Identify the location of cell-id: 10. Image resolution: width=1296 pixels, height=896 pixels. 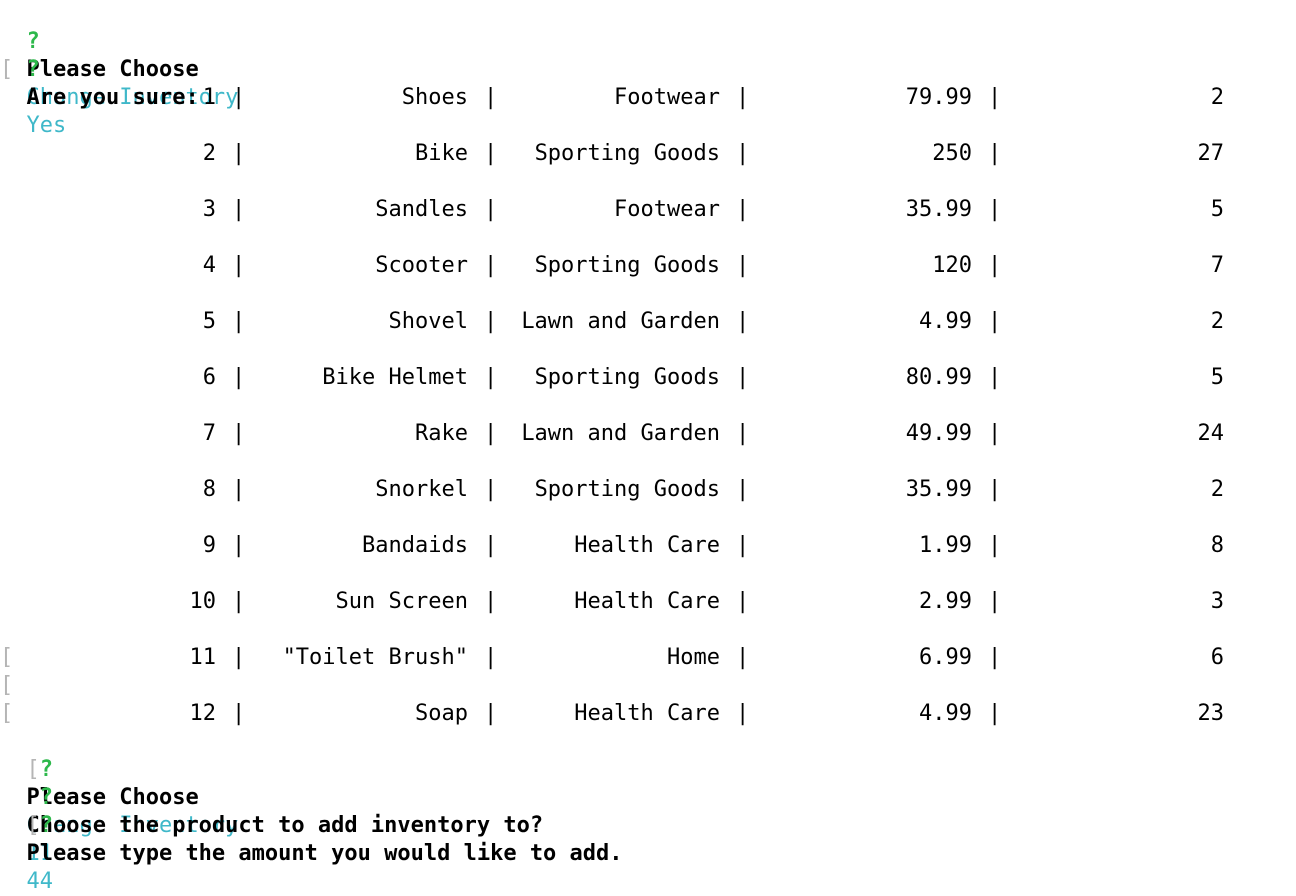
(203, 601).